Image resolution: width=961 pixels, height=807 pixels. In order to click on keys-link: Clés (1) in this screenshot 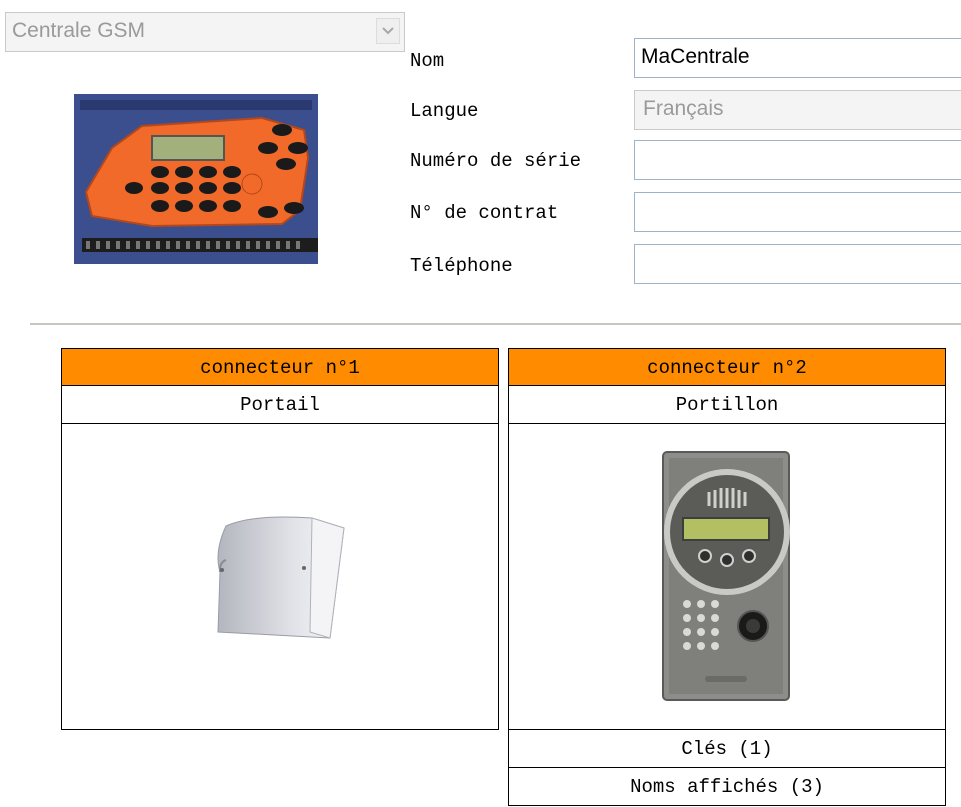, I will do `click(727, 749)`.